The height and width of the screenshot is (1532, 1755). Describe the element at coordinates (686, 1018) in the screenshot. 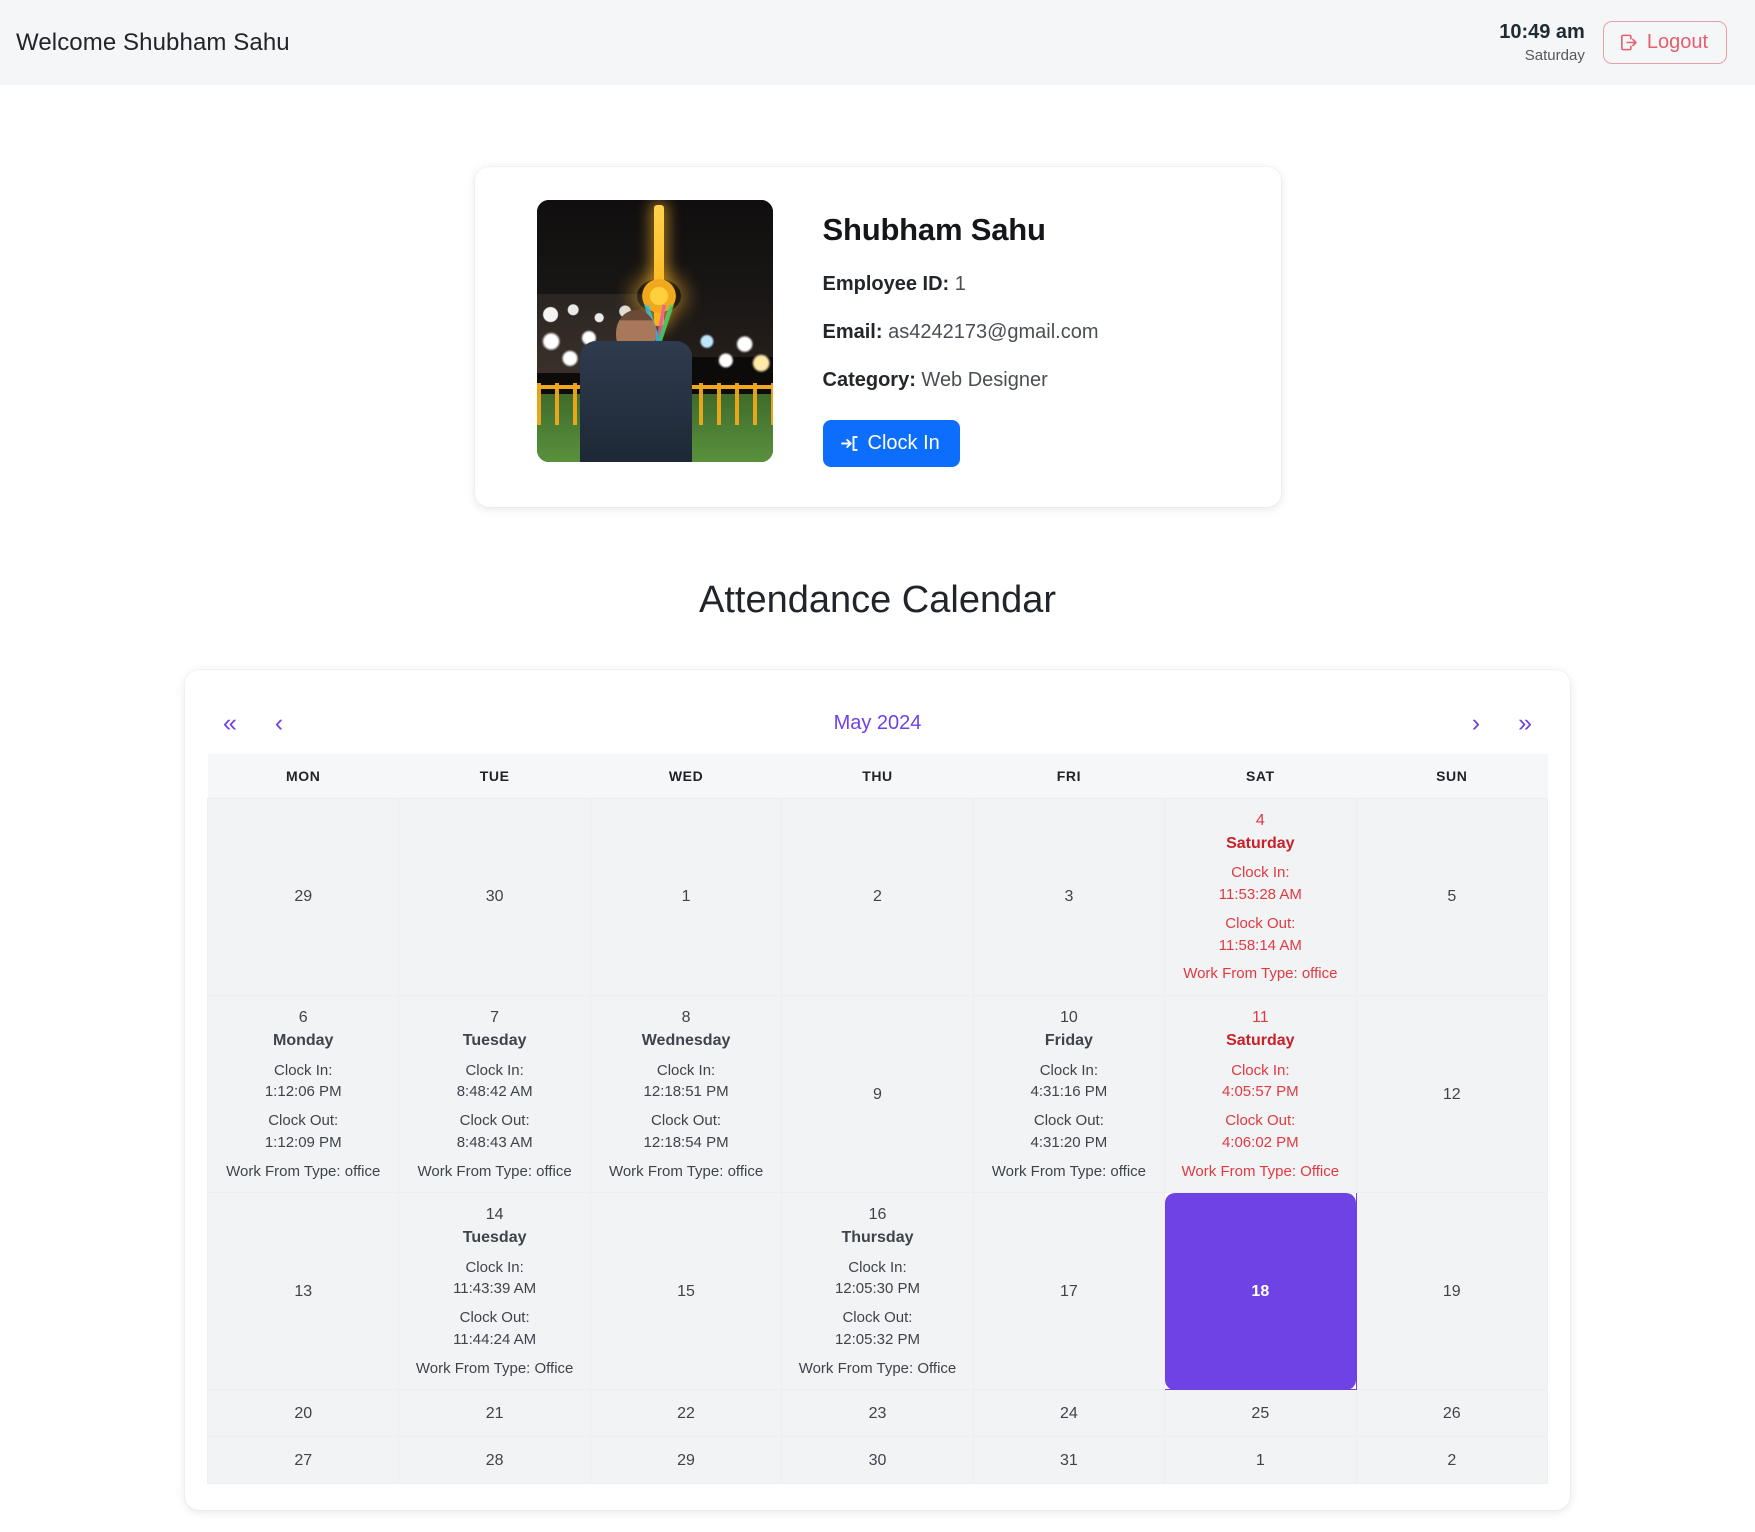

I see `day-number: 8` at that location.